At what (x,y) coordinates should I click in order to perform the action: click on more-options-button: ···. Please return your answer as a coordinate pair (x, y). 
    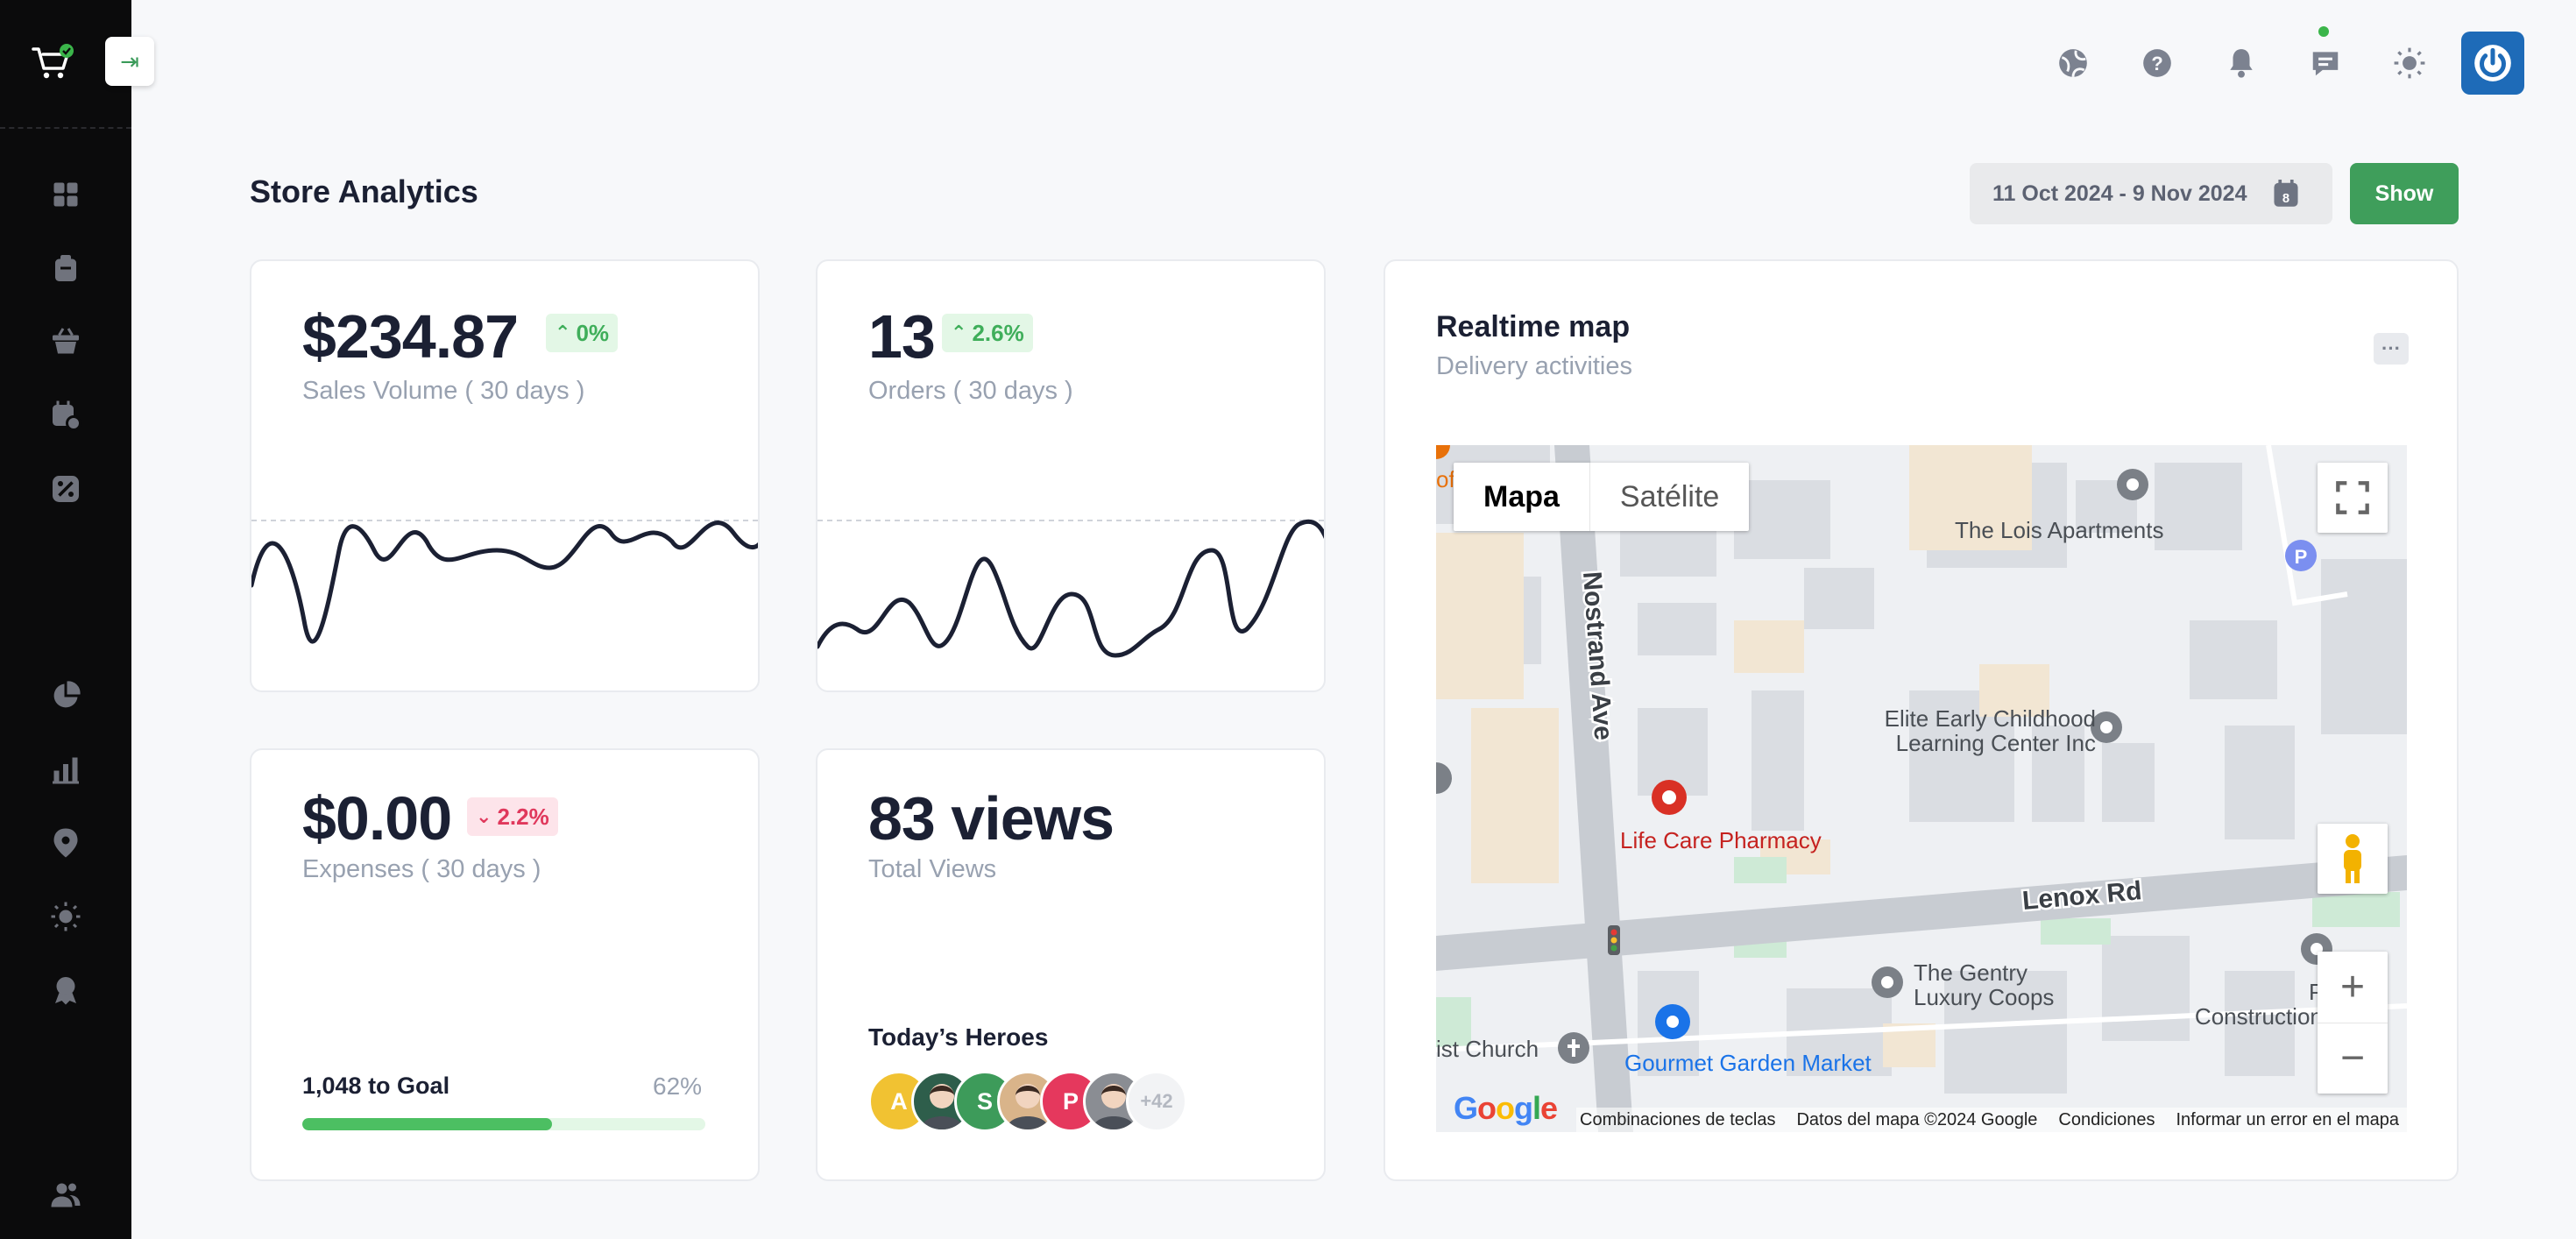
    Looking at the image, I should click on (2391, 349).